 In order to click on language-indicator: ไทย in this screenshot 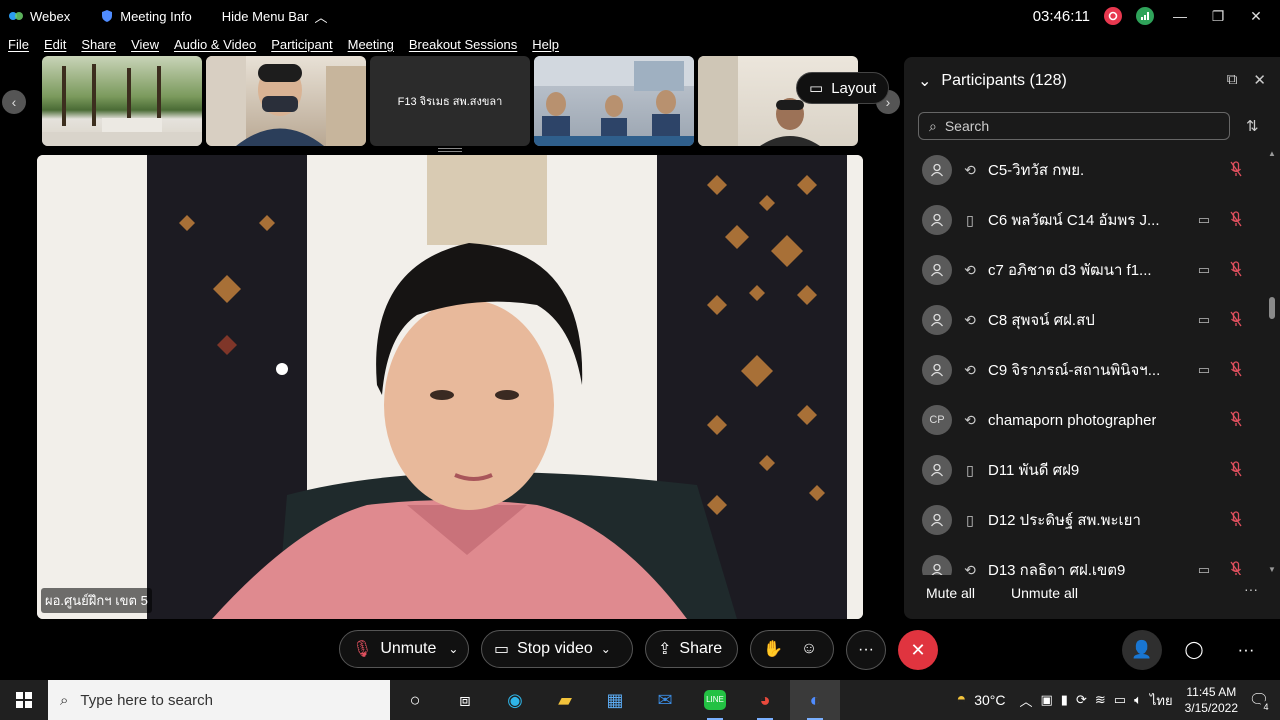, I will do `click(1161, 700)`.